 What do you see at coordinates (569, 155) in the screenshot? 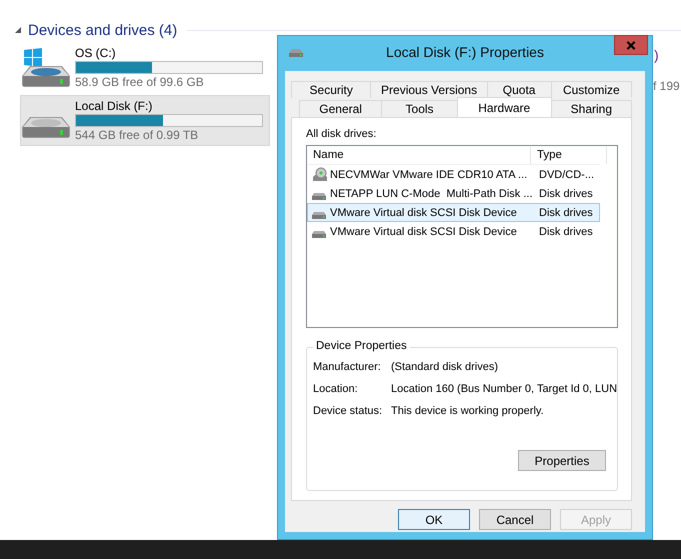
I see `column-header: Type` at bounding box center [569, 155].